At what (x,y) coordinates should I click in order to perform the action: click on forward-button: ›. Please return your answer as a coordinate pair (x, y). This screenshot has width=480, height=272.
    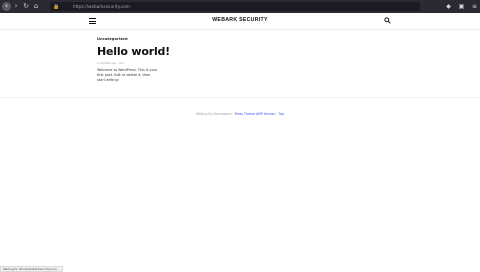
    Looking at the image, I should click on (16, 7).